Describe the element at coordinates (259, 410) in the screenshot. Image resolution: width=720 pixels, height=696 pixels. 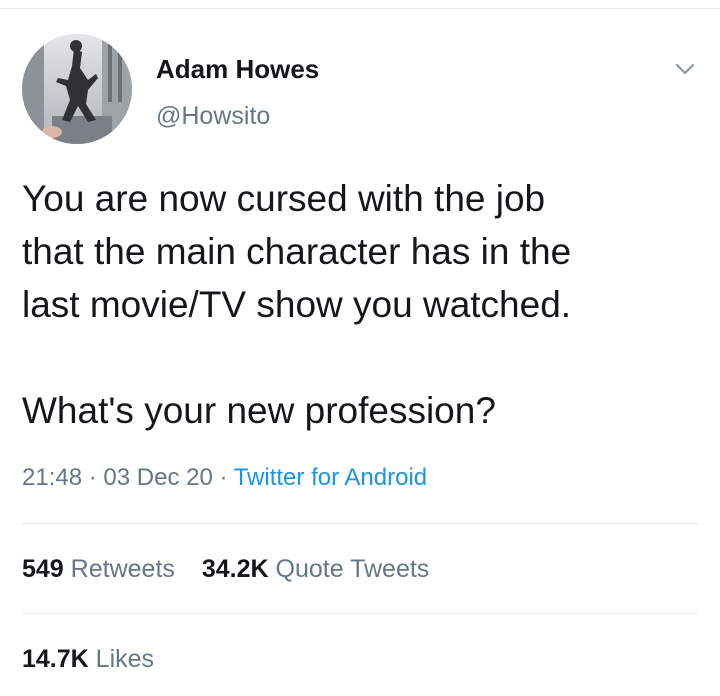
I see `tweet-text-line: What's your new profession?` at that location.